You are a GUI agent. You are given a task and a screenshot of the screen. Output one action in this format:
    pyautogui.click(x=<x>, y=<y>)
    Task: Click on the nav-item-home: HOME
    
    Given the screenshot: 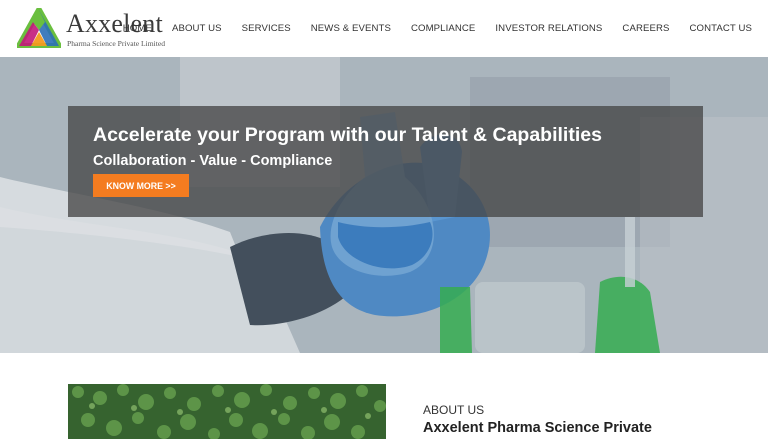 What is the action you would take?
    pyautogui.click(x=137, y=28)
    